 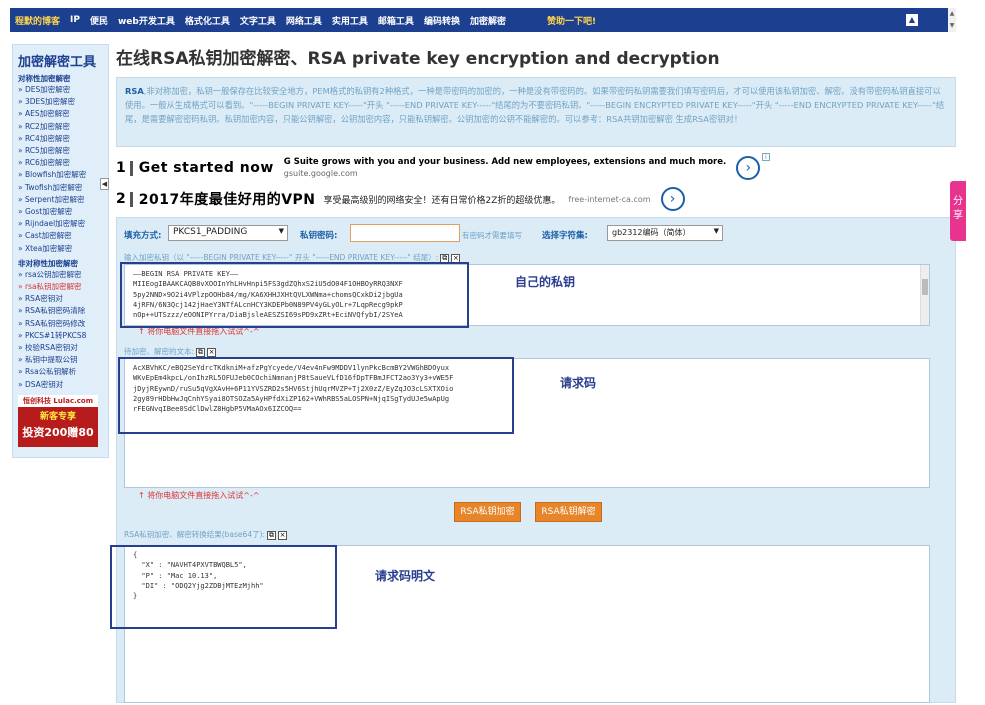 I want to click on charset-label: 选择字符集:, so click(x=565, y=236).